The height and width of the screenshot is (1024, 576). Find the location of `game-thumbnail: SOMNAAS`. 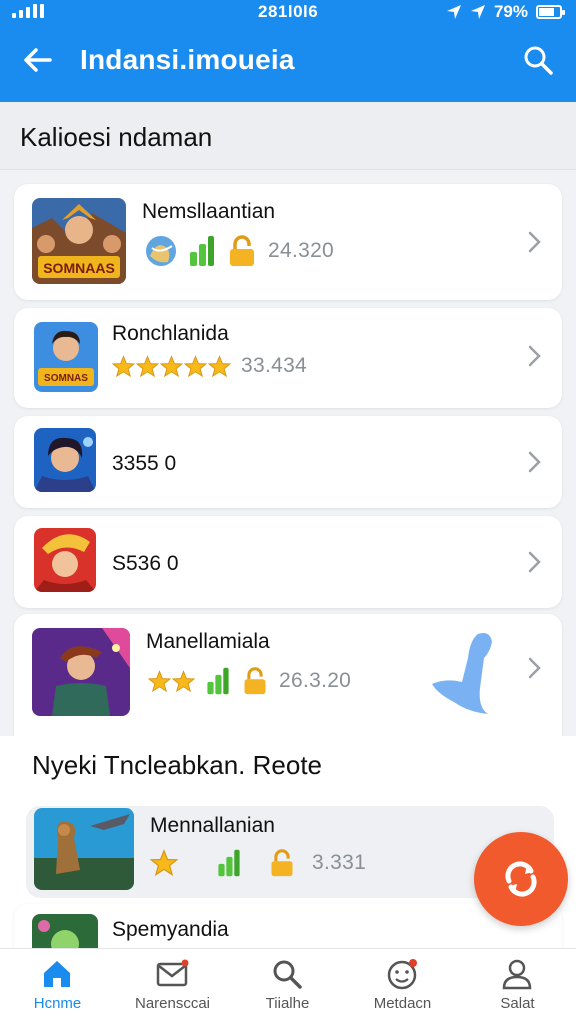

game-thumbnail: SOMNAAS is located at coordinates (79, 241).